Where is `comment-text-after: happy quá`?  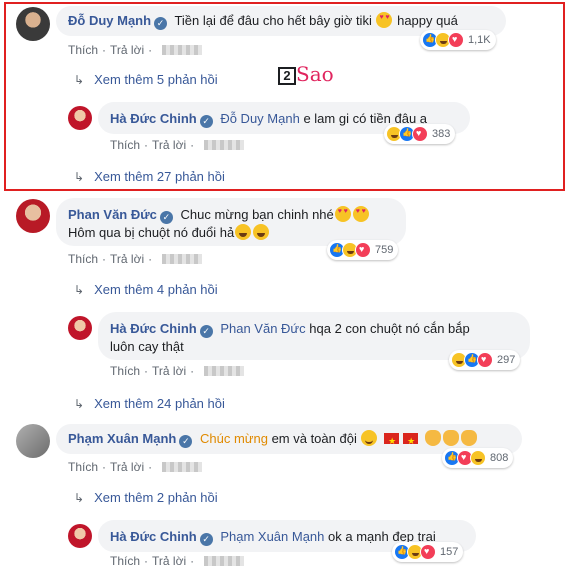
comment-text-after: happy quá is located at coordinates (427, 20).